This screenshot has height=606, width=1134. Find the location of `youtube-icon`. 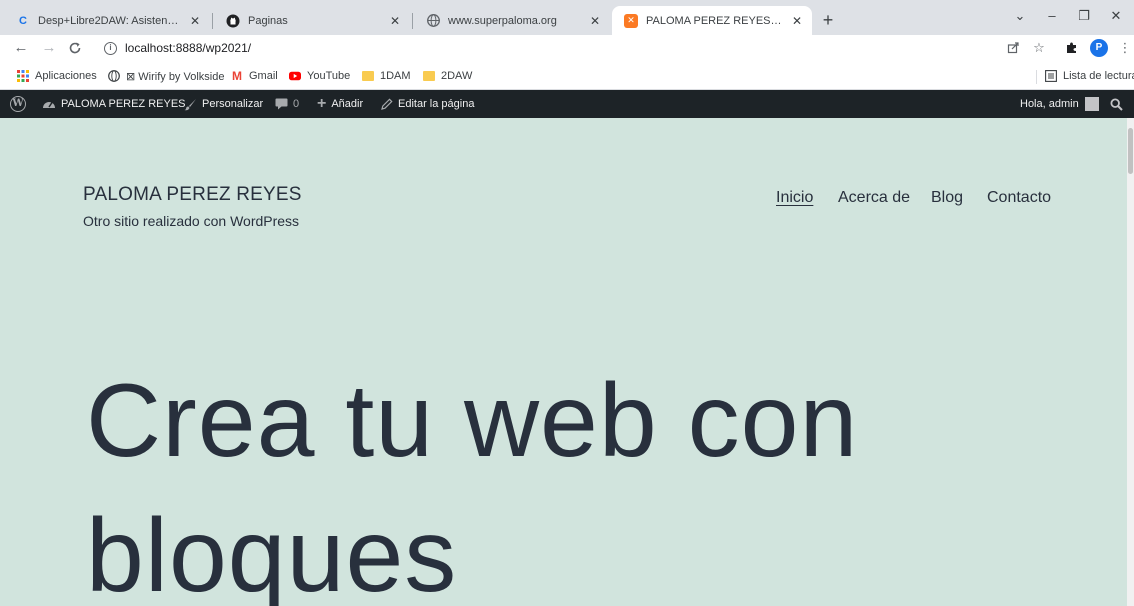

youtube-icon is located at coordinates (295, 76).